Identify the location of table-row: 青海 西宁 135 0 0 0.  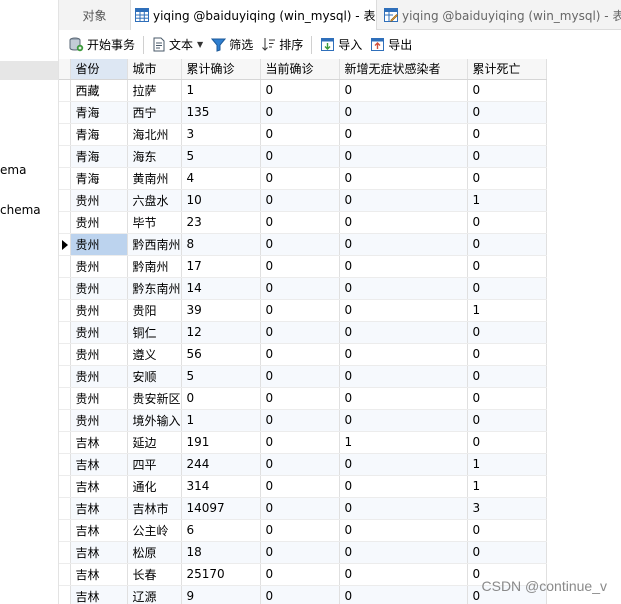
(303, 112).